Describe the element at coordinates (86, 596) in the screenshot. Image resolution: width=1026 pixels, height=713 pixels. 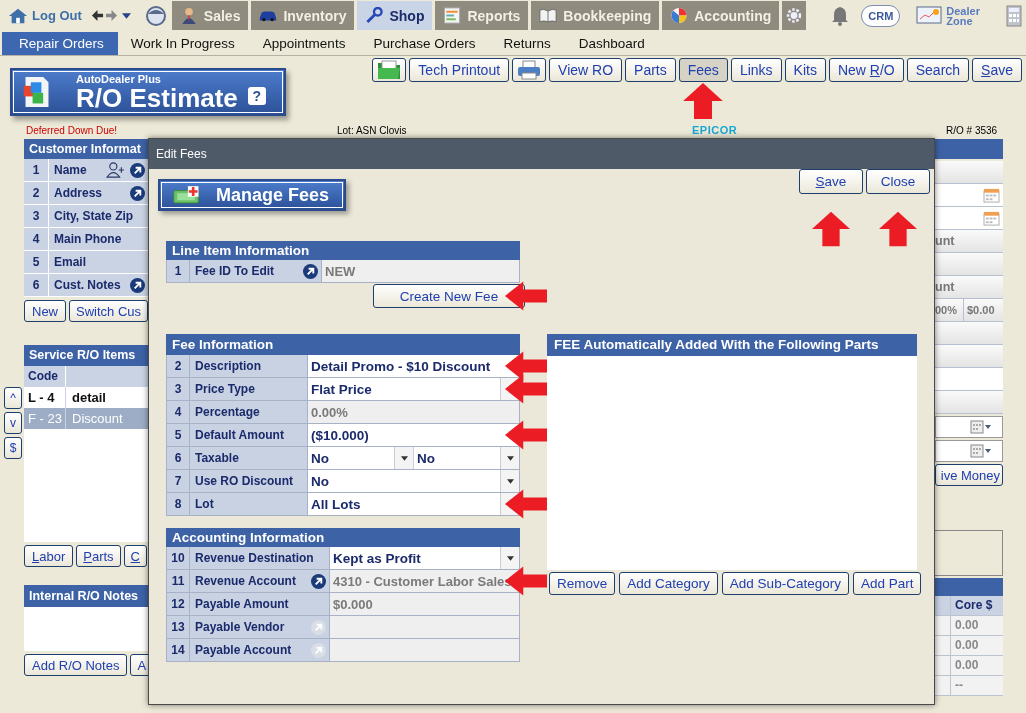
I see `section-header: Internal R/O Notes` at that location.